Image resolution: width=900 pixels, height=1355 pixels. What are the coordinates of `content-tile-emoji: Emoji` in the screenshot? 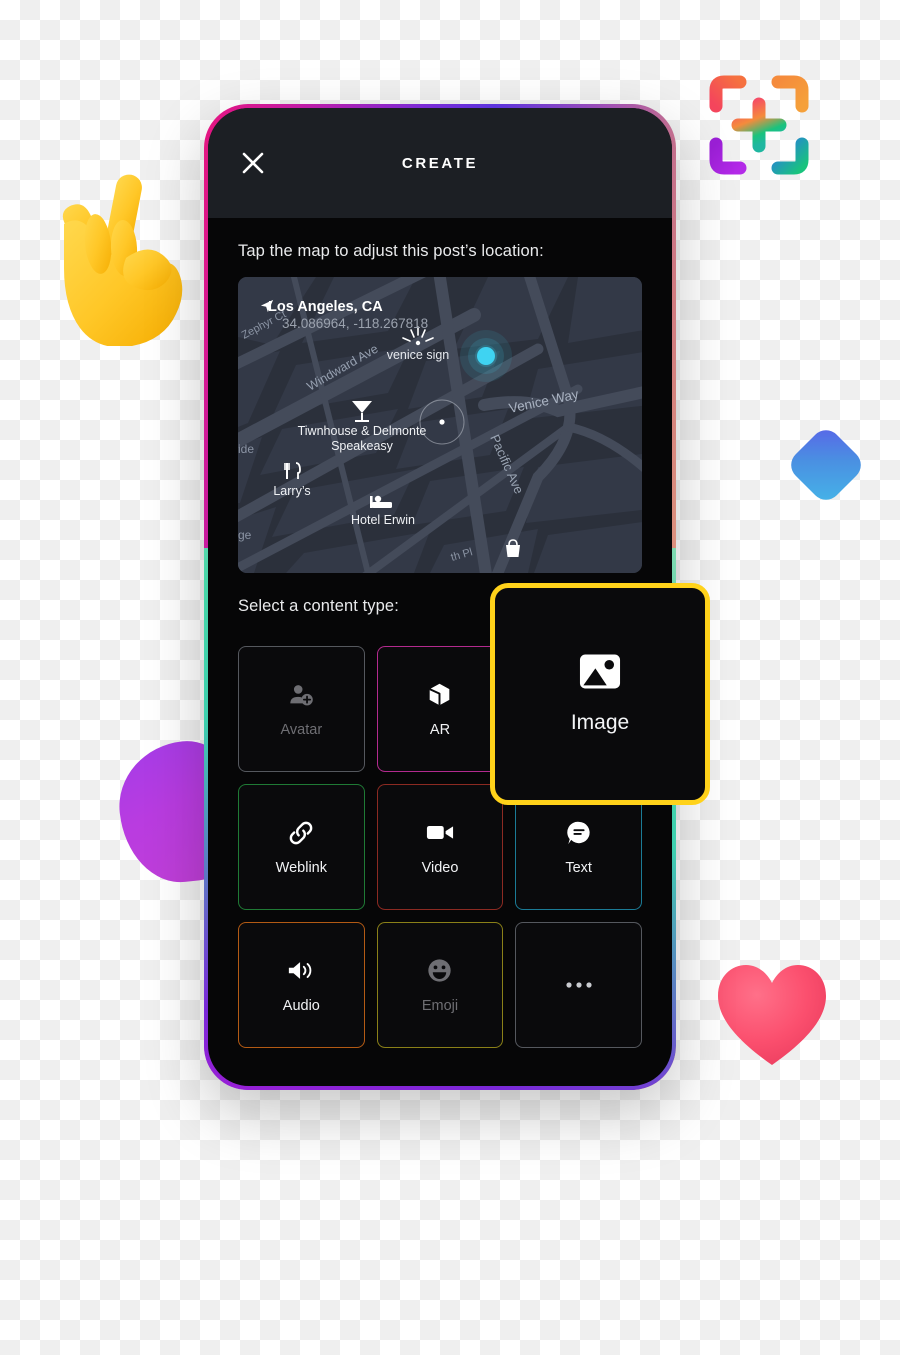 It's located at (440, 985).